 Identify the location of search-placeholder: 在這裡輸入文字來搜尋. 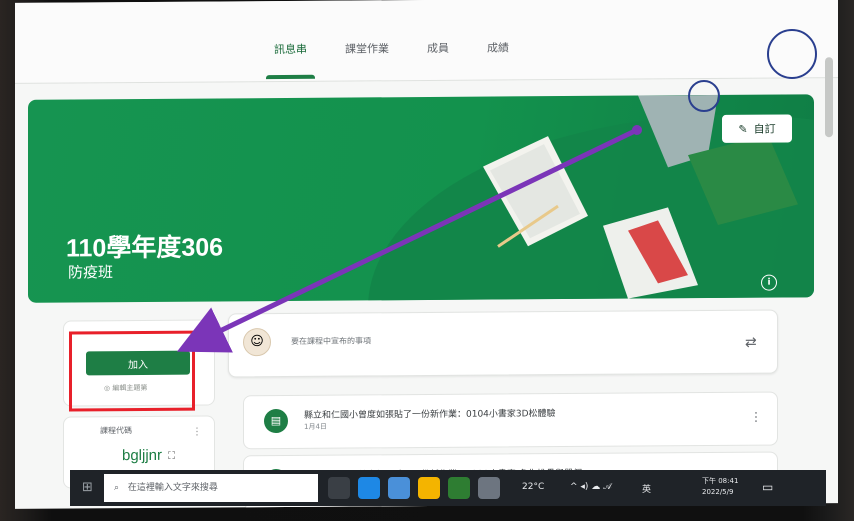
(172, 488).